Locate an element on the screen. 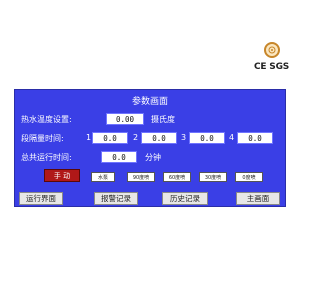 The height and width of the screenshot is (300, 320). water-temp-unit: 摄氏度 is located at coordinates (163, 119).